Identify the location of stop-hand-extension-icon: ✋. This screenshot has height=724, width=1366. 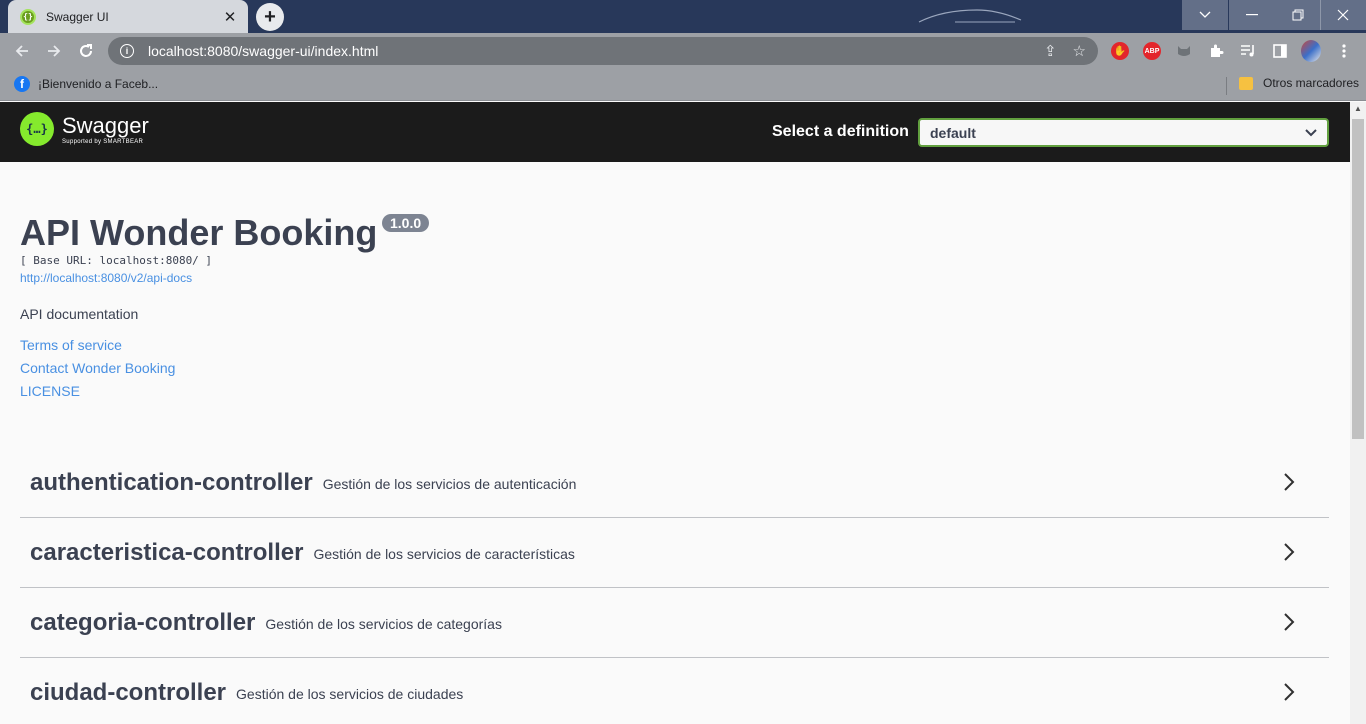
(1120, 51).